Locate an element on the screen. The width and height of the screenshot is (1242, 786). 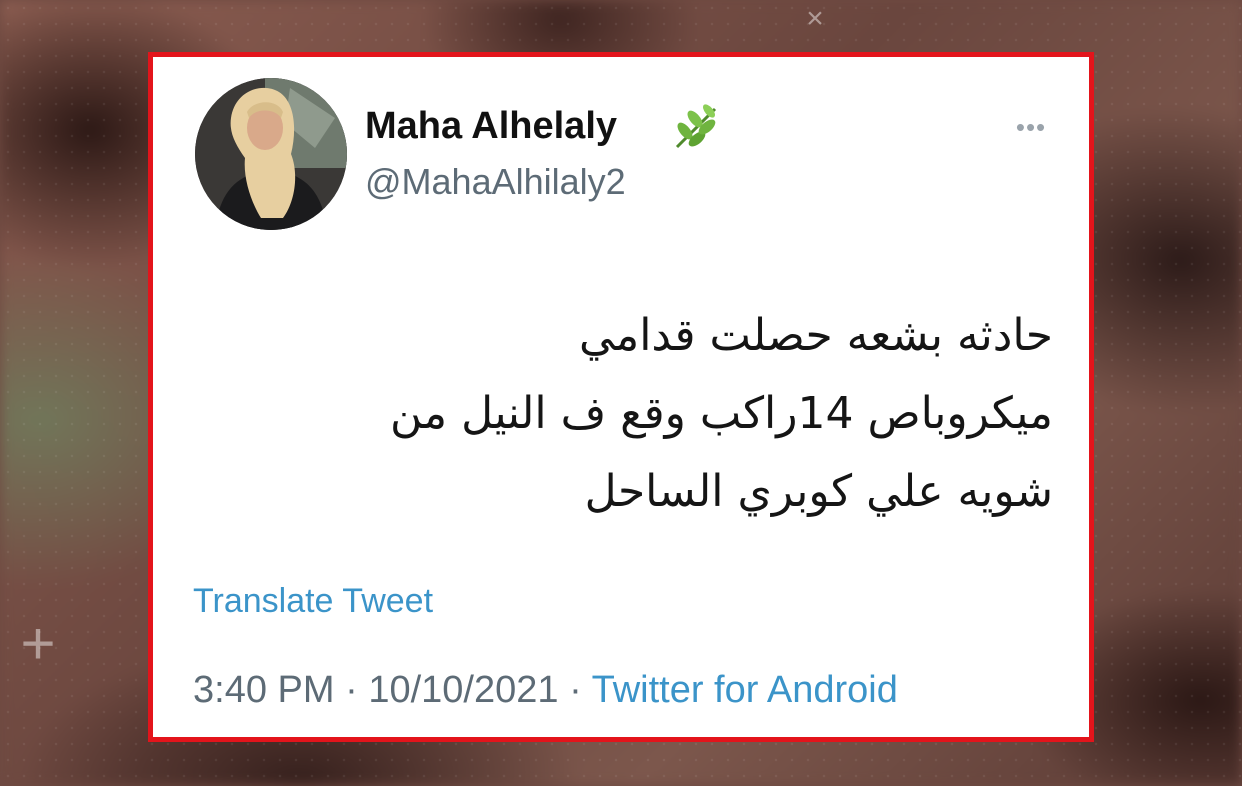
translate-tweet-link: Translate Tweet is located at coordinates (313, 601).